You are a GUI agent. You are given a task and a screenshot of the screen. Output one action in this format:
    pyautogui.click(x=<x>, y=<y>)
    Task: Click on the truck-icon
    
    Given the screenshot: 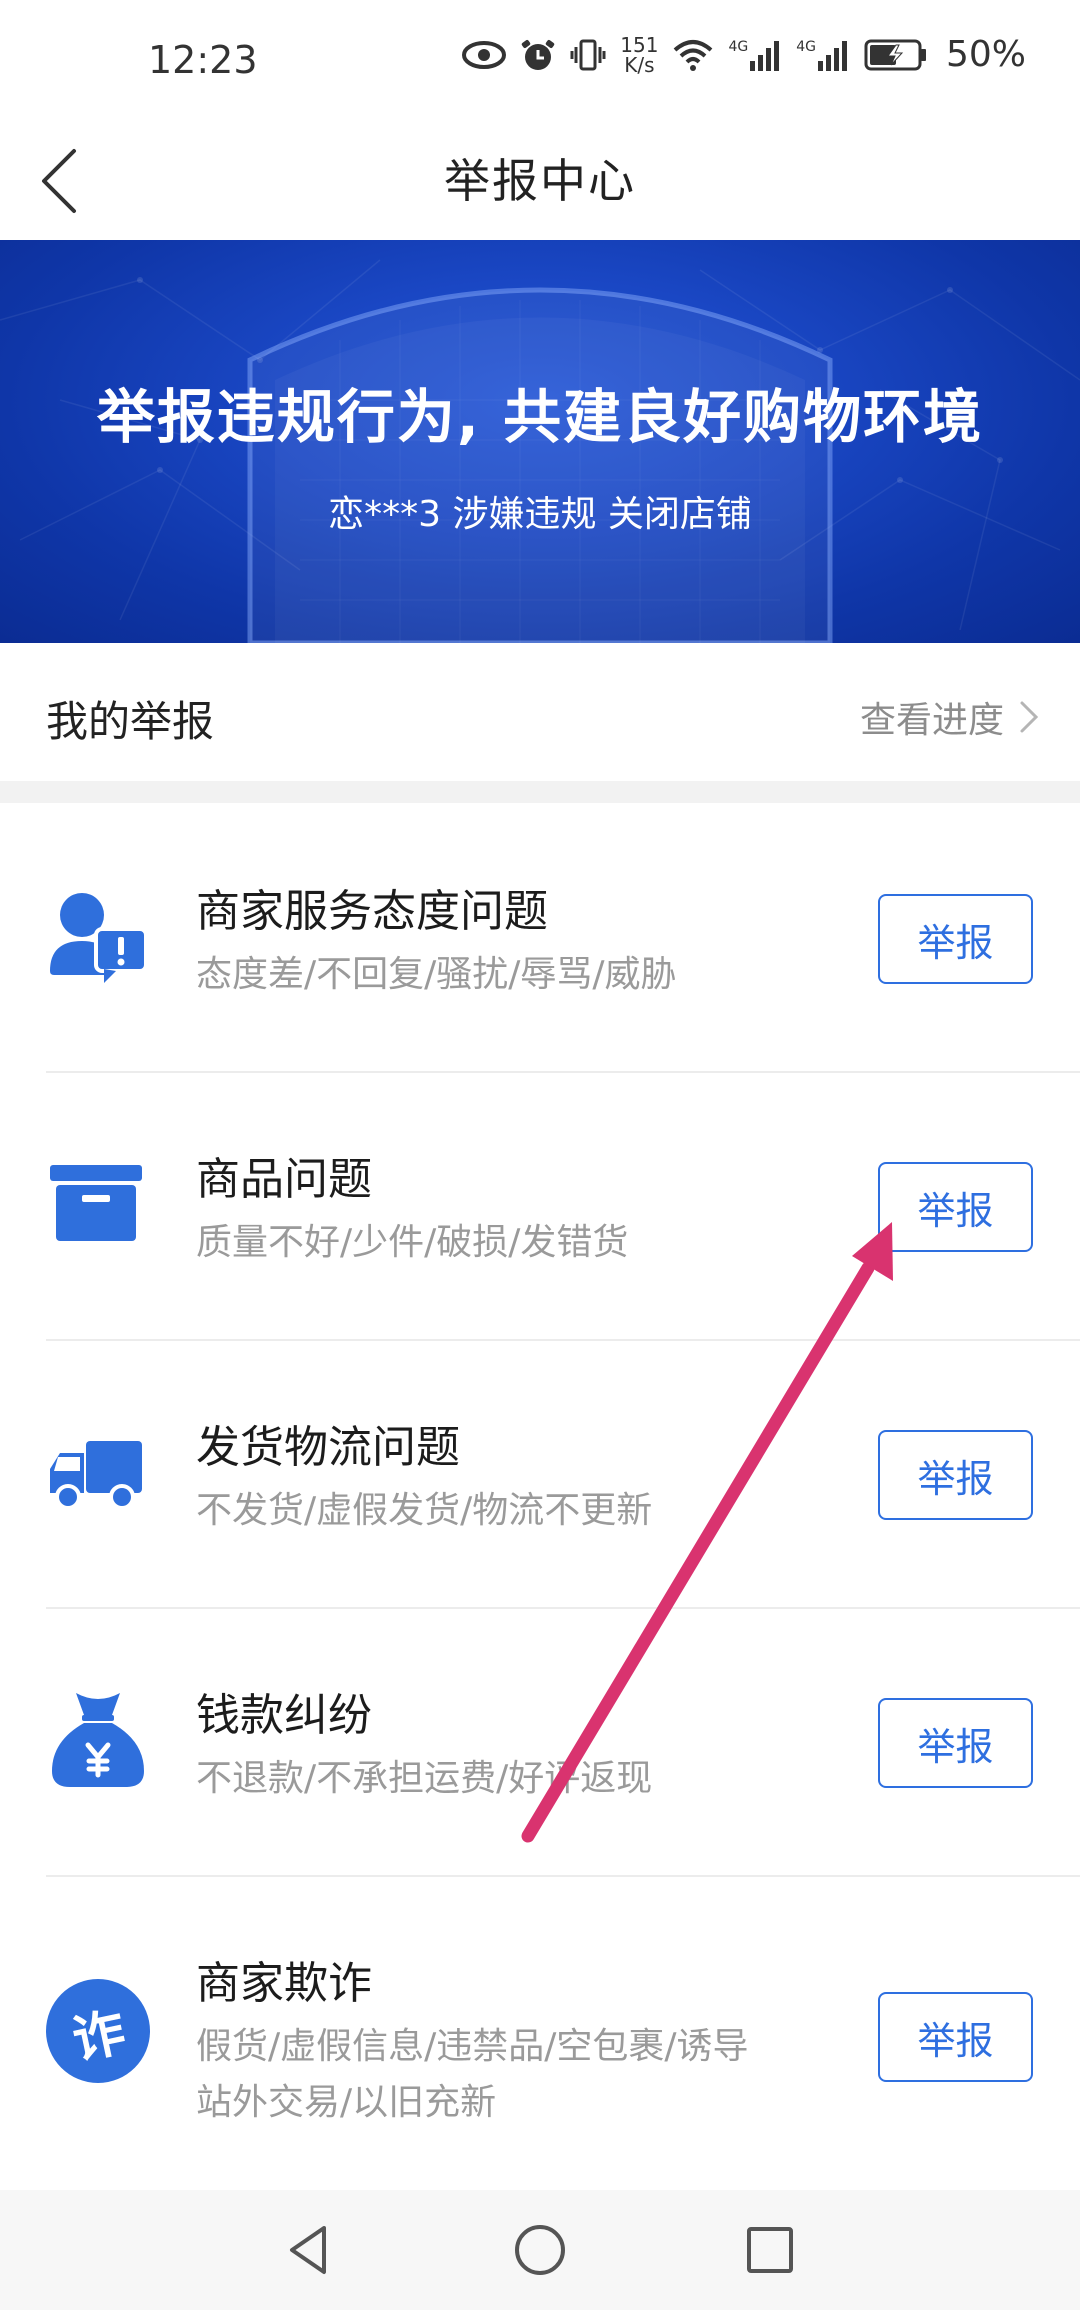 What is the action you would take?
    pyautogui.click(x=98, y=1473)
    